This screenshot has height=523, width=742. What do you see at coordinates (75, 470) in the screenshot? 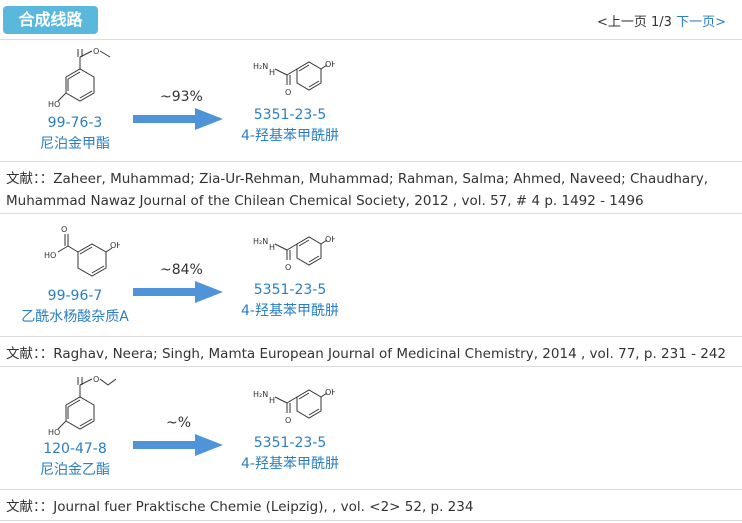
I see `reactant-name-link: 尼泊金乙酯` at bounding box center [75, 470].